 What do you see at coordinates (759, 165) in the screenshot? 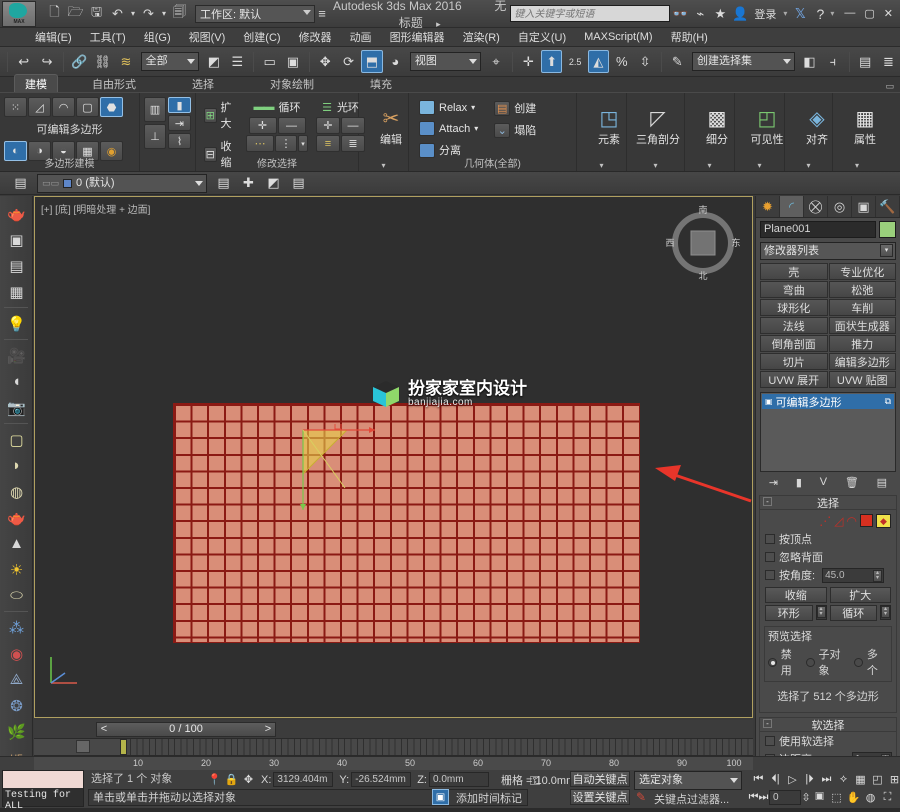
I see `visibility-panel-expander-icon: ▾` at bounding box center [759, 165].